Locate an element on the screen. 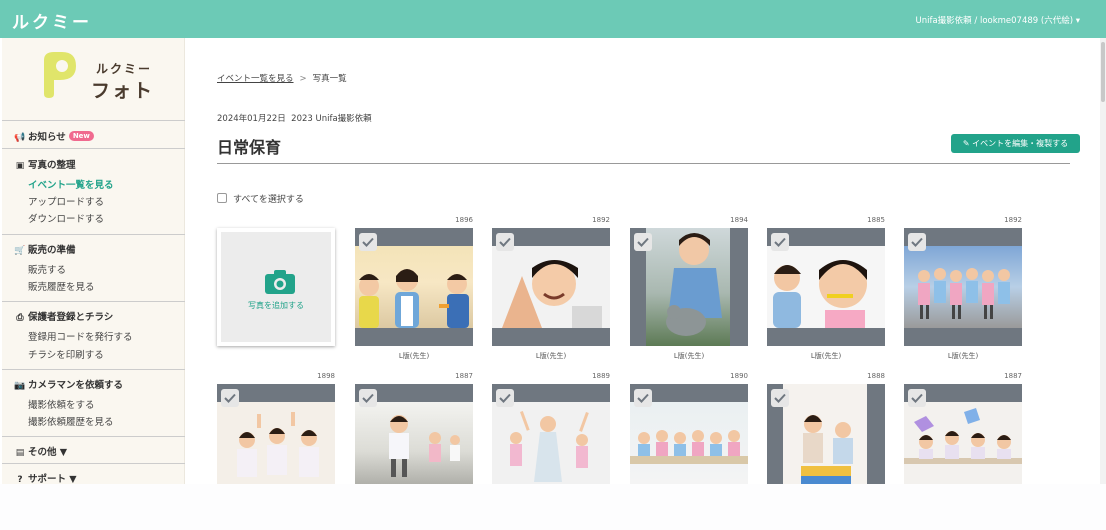  select-all-label: すべてを選択する is located at coordinates (268, 200).